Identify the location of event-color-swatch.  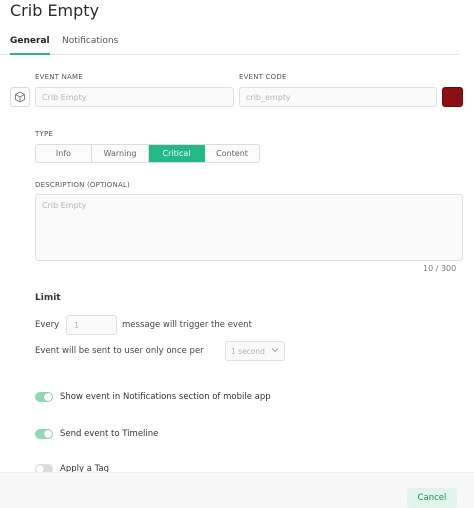
(452, 97).